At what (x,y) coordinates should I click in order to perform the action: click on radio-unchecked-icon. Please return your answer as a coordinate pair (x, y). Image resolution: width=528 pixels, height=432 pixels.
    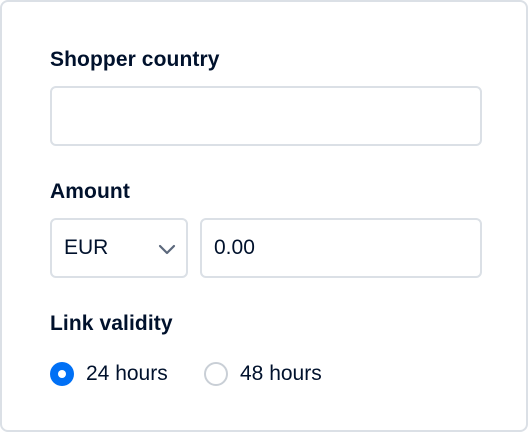
    Looking at the image, I should click on (216, 374).